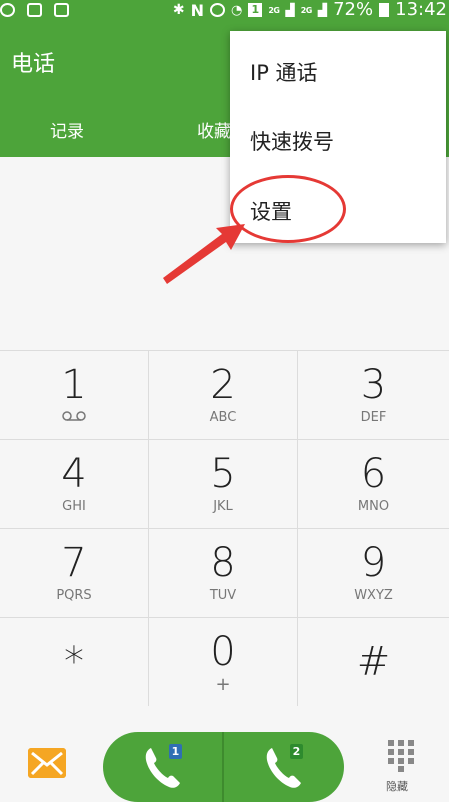  I want to click on key-6: 6 MNO, so click(373, 484).